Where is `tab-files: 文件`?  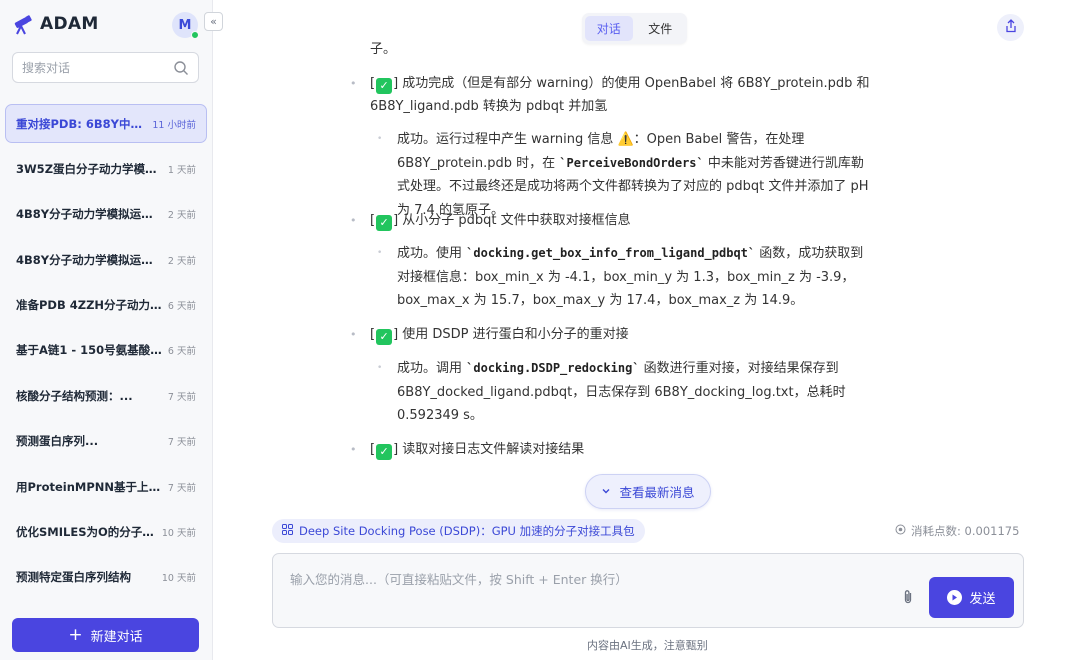
tab-files: 文件 is located at coordinates (661, 28).